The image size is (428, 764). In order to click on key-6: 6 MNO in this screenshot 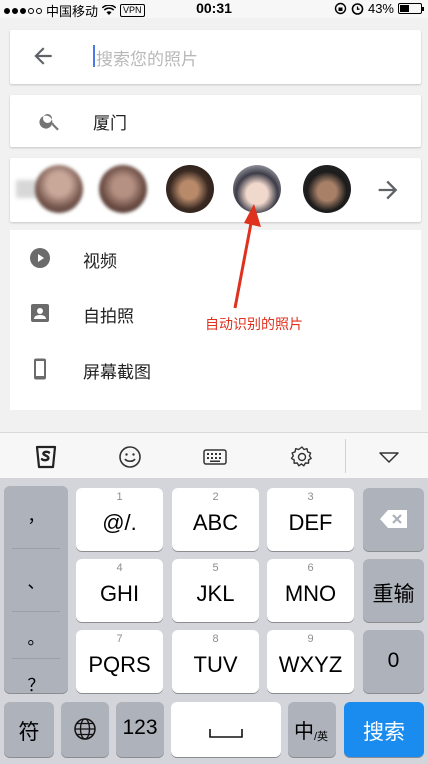, I will do `click(310, 590)`.